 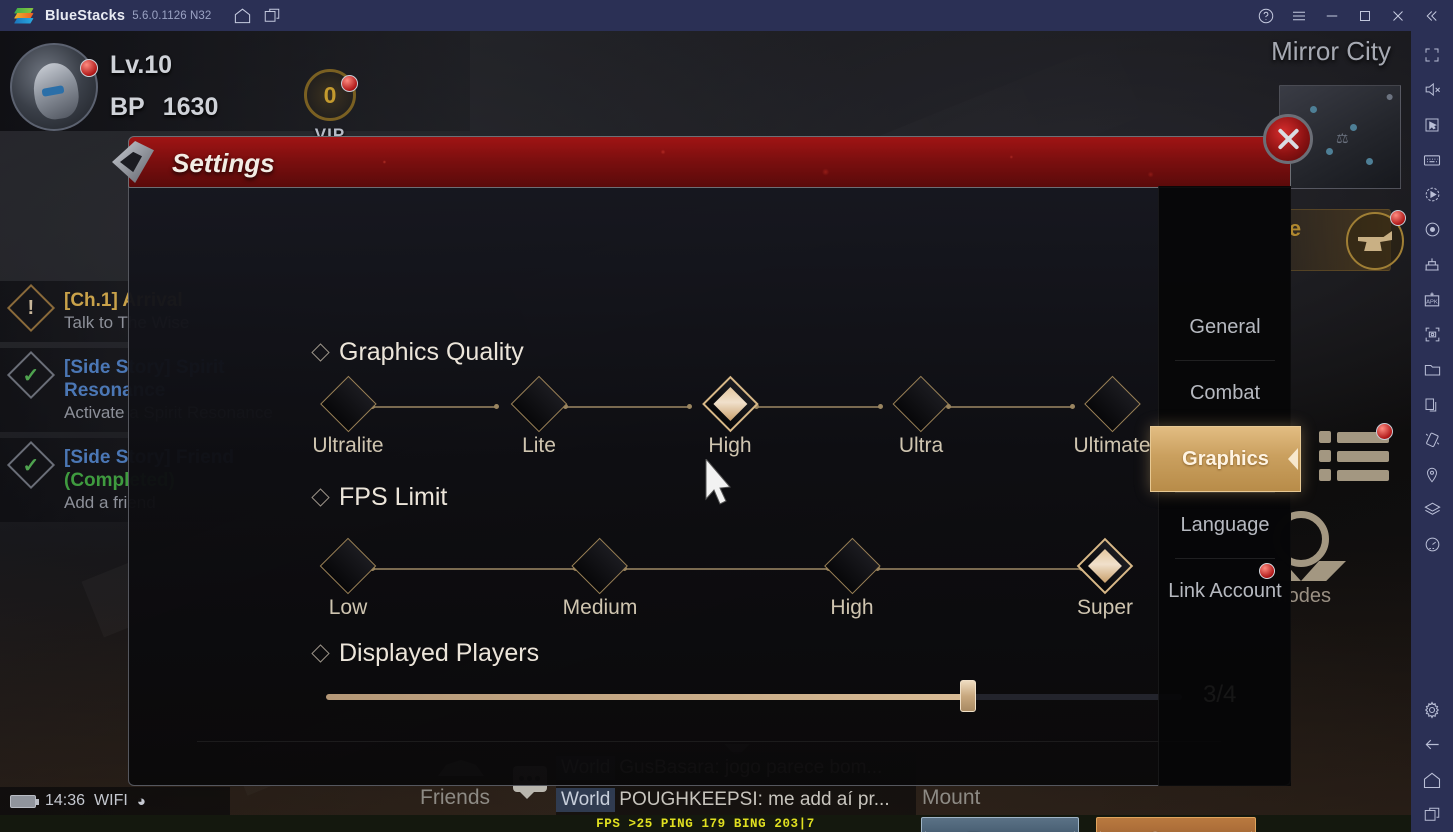 I want to click on menu-icon, so click(x=1298, y=15).